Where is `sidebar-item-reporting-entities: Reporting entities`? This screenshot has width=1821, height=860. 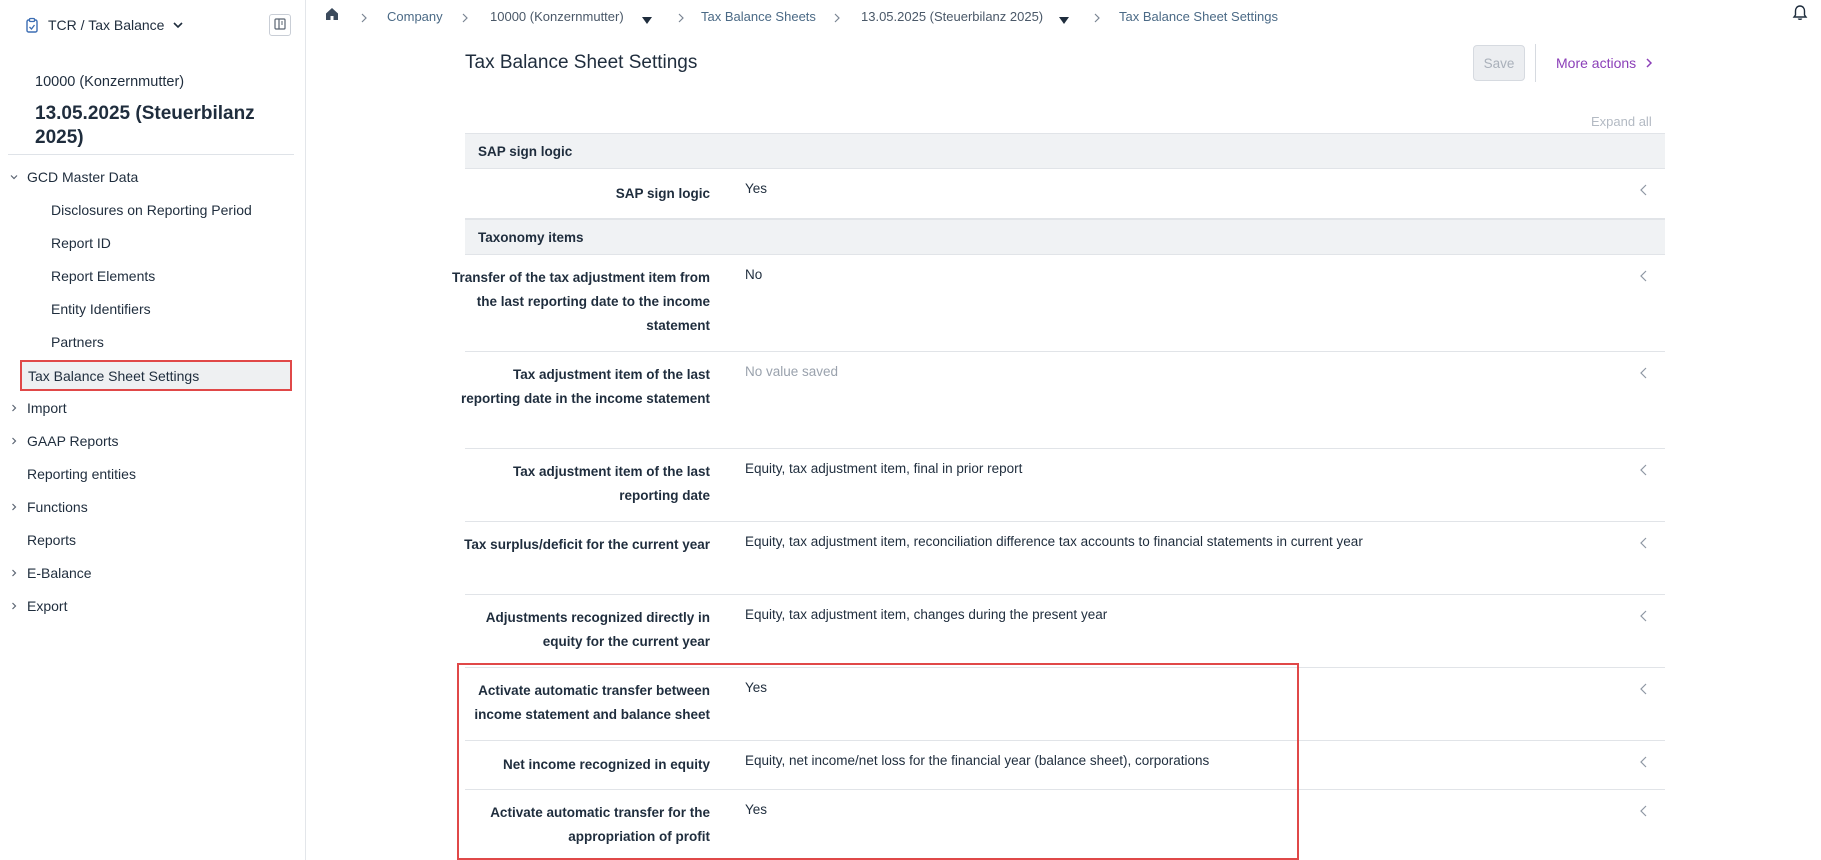
sidebar-item-reporting-entities: Reporting entities is located at coordinates (153, 473).